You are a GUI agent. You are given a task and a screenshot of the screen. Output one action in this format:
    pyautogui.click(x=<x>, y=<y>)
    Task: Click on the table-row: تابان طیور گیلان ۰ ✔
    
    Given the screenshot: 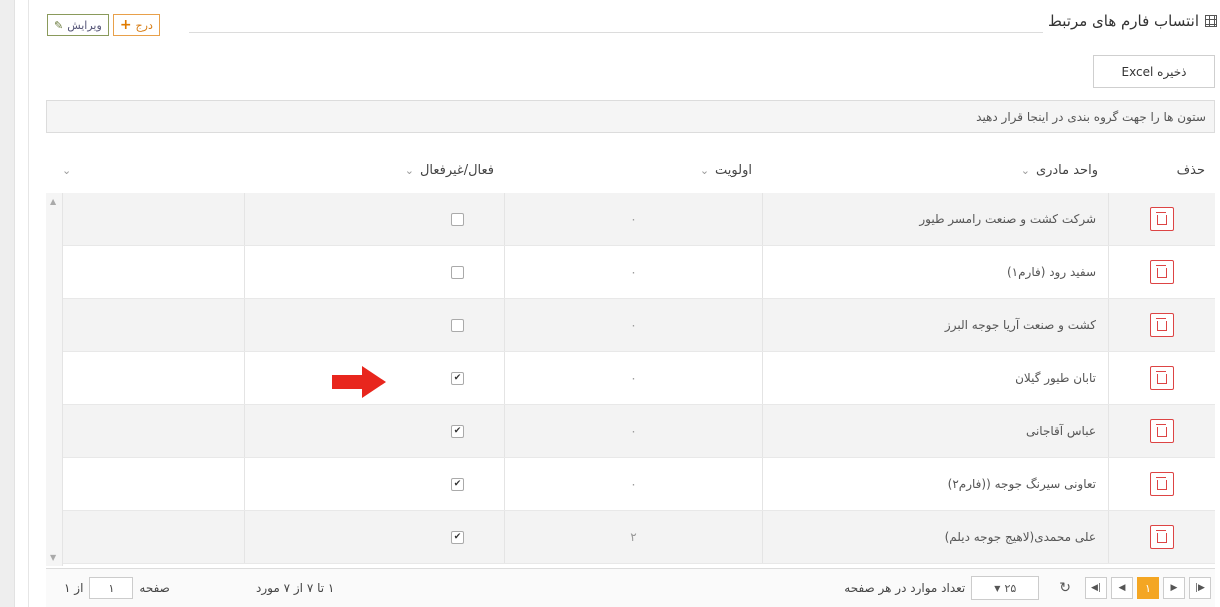 What is the action you would take?
    pyautogui.click(x=630, y=378)
    